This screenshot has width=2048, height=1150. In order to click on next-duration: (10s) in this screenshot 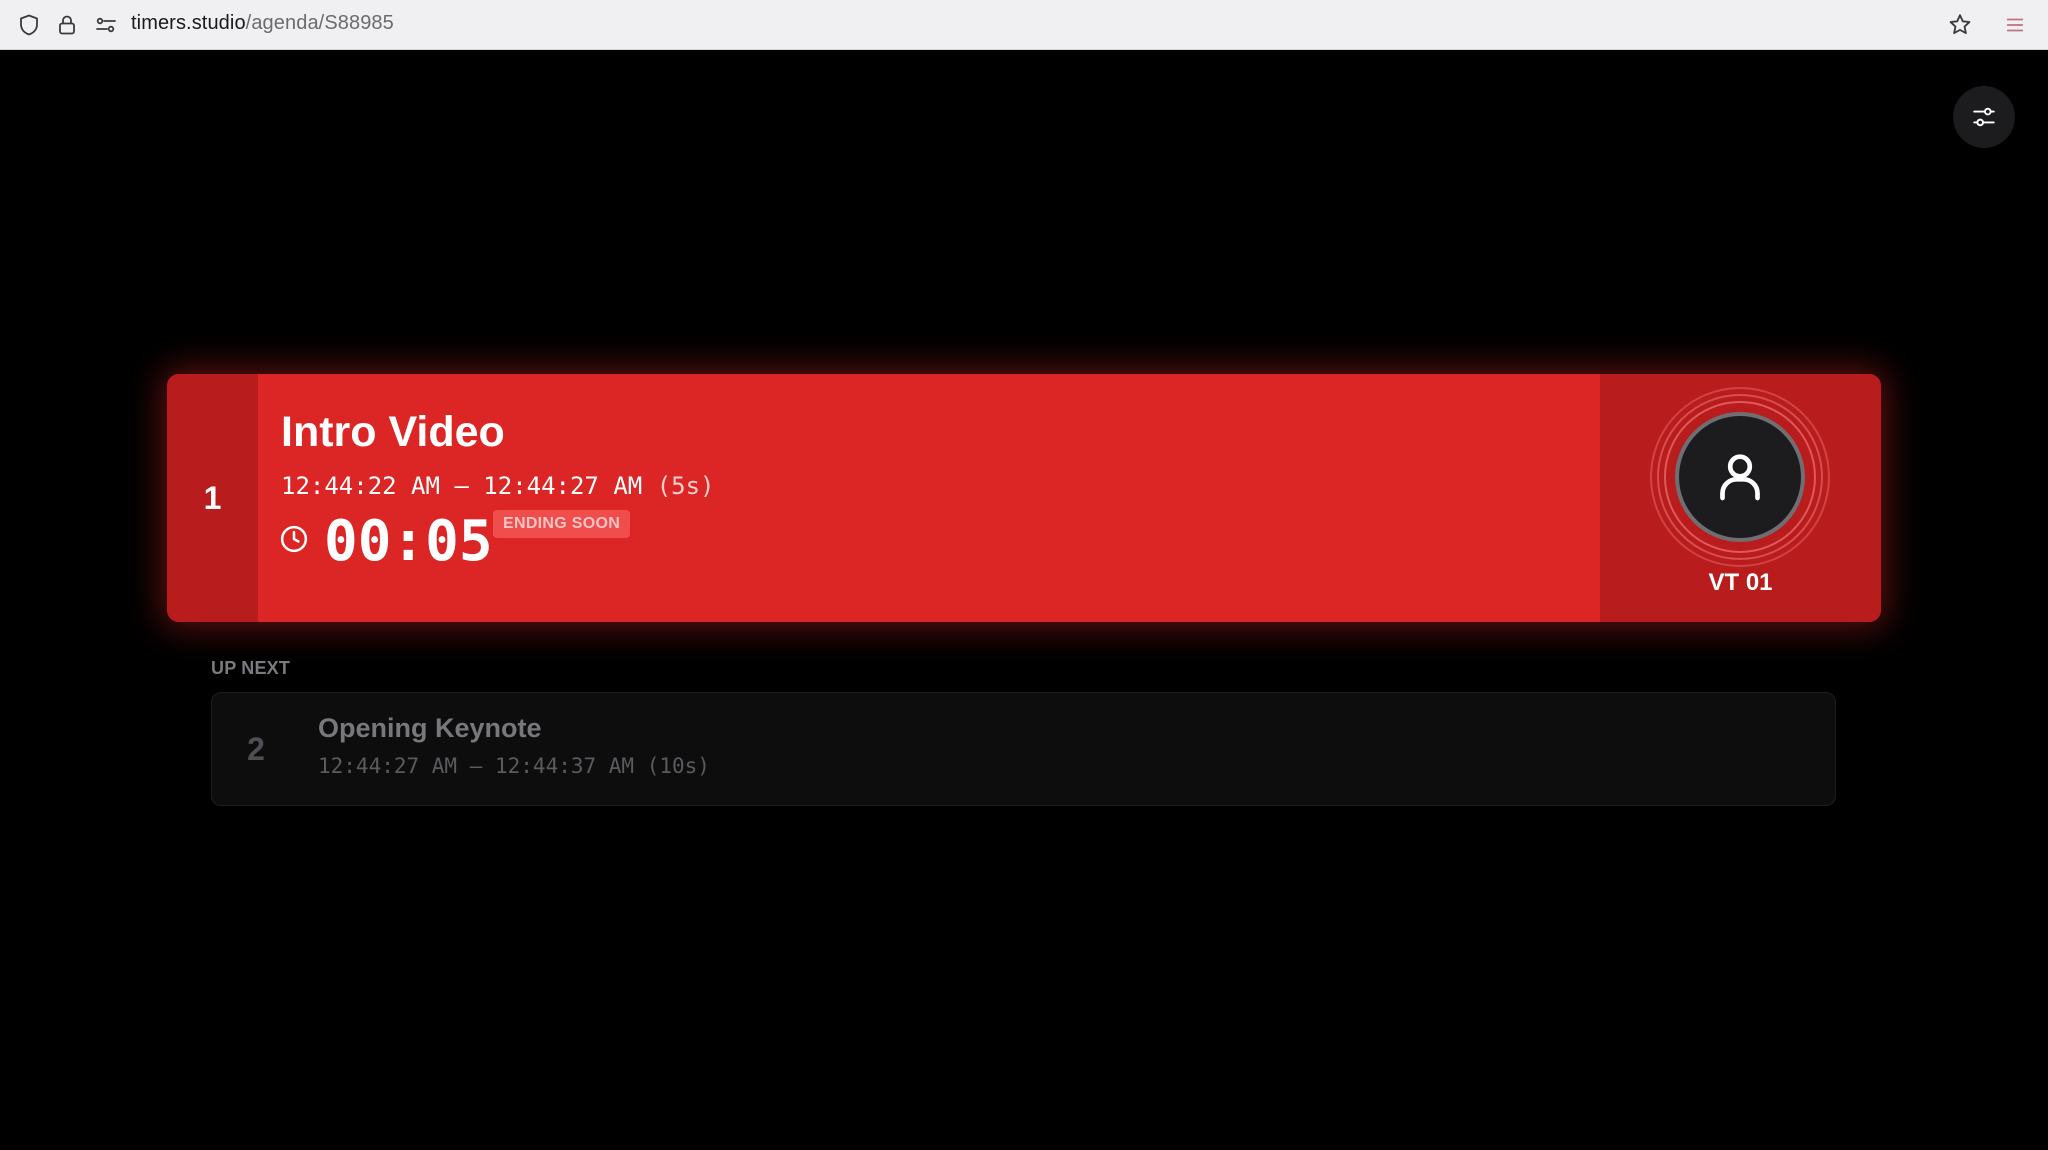, I will do `click(678, 766)`.